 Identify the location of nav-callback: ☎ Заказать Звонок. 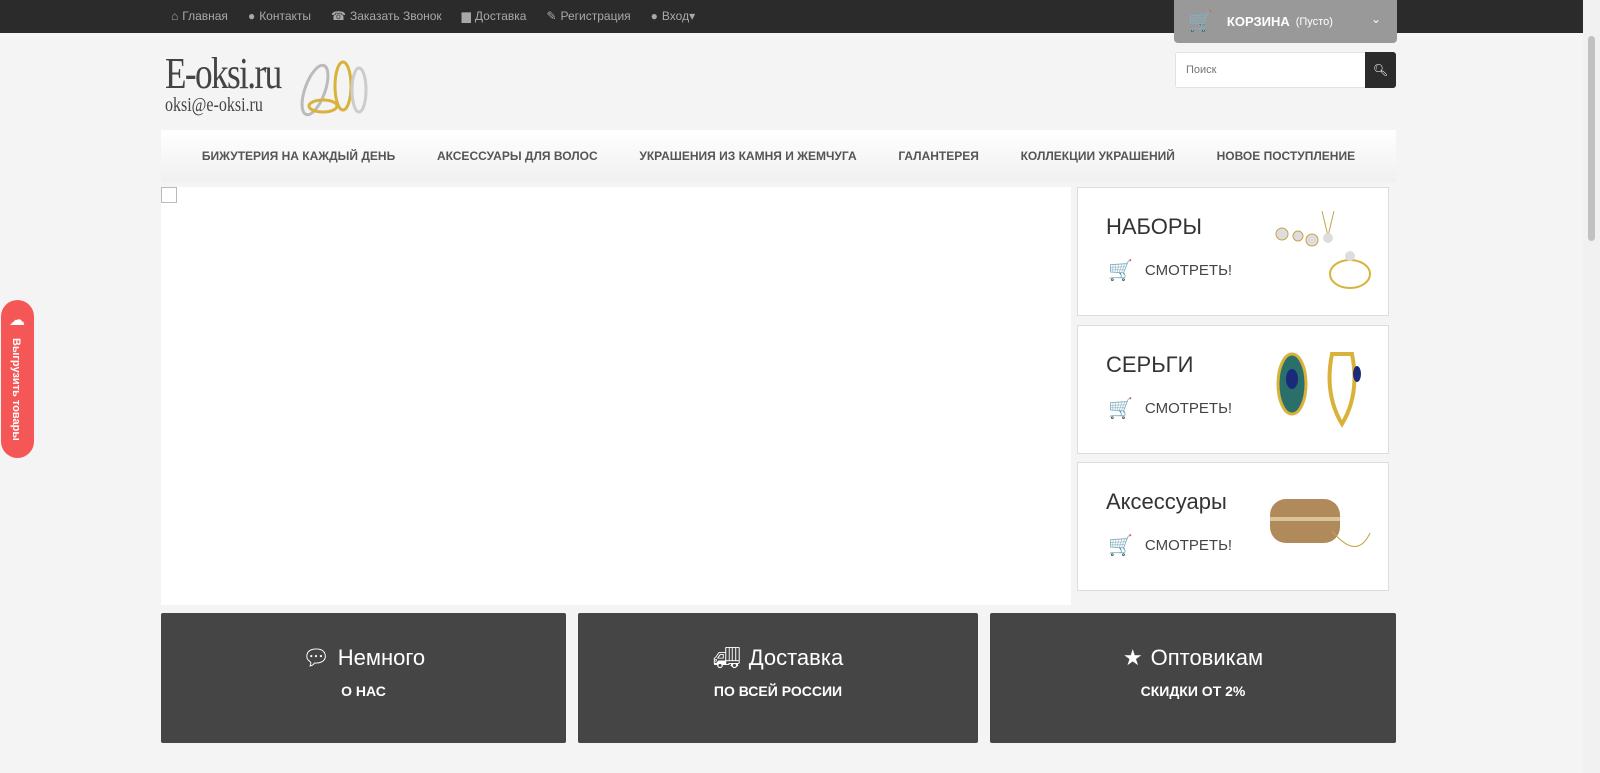
(386, 16).